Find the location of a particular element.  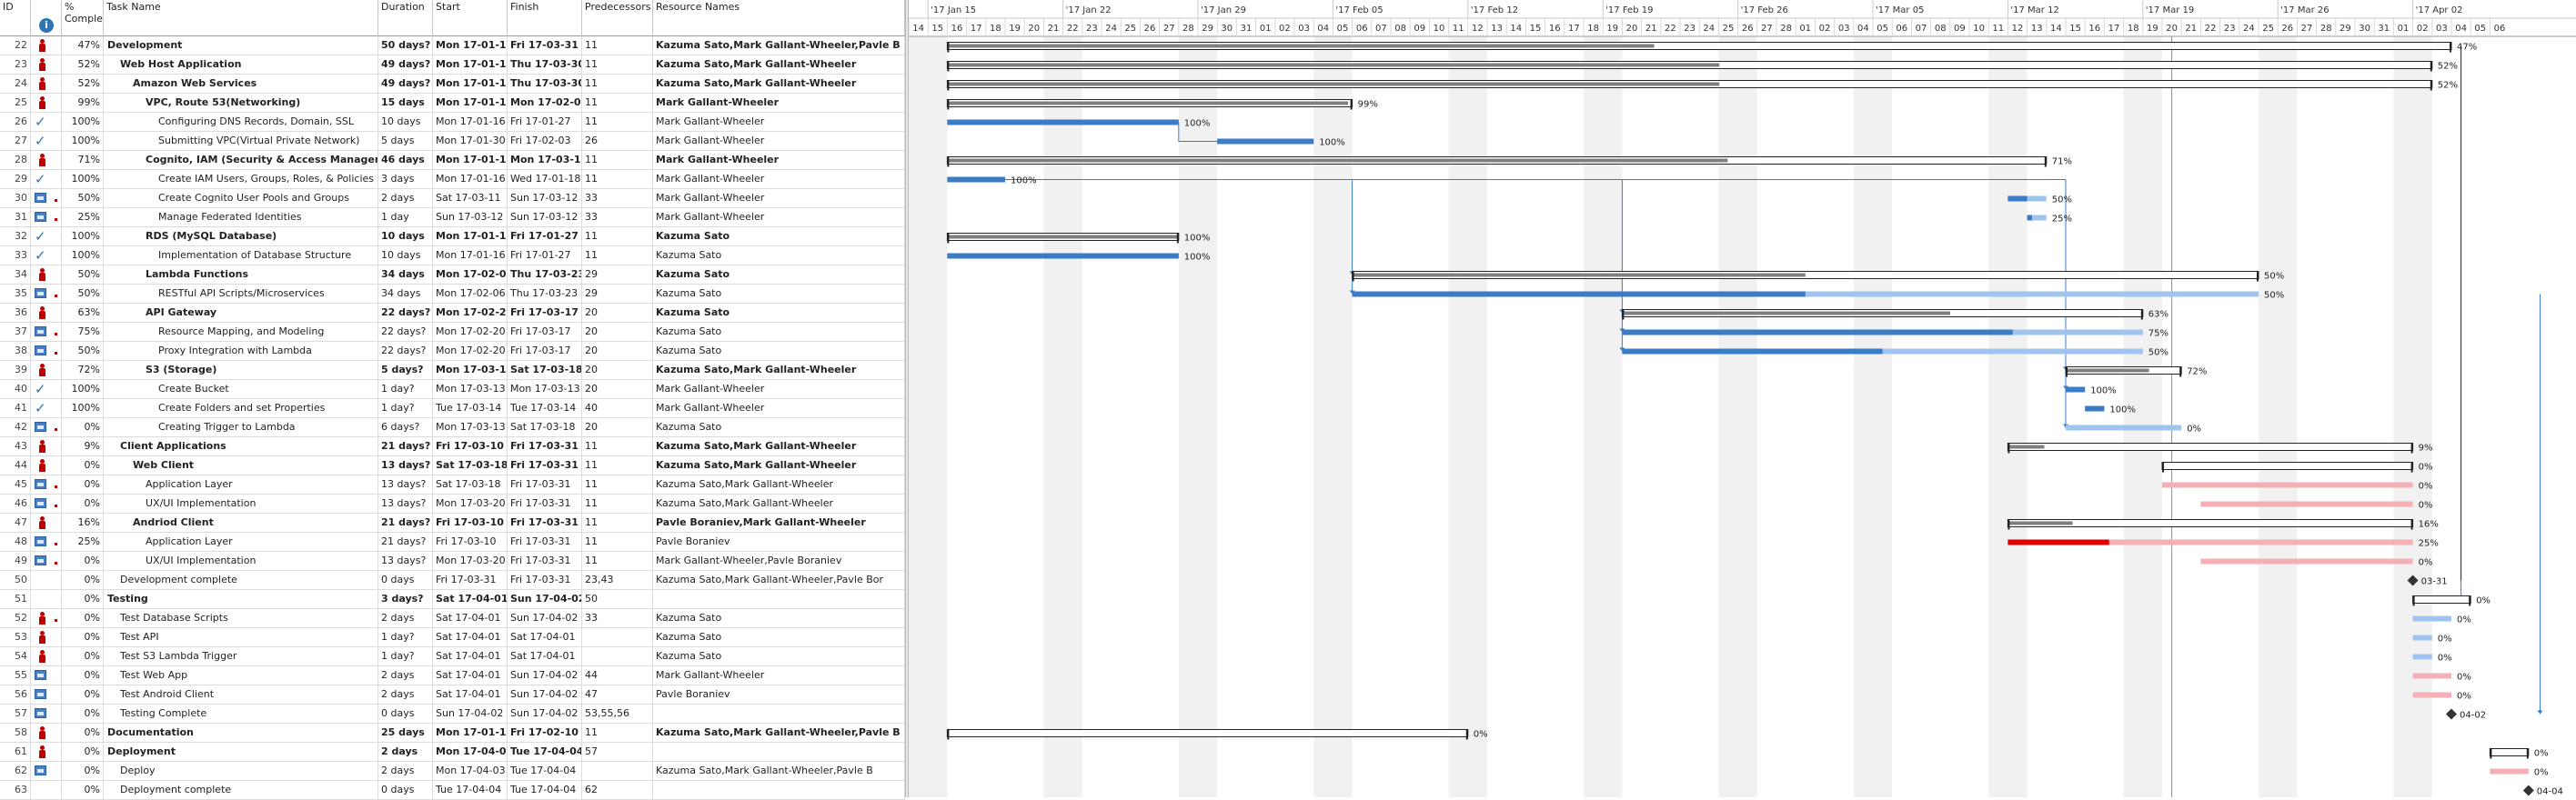

task-name: Deploy is located at coordinates (241, 771).